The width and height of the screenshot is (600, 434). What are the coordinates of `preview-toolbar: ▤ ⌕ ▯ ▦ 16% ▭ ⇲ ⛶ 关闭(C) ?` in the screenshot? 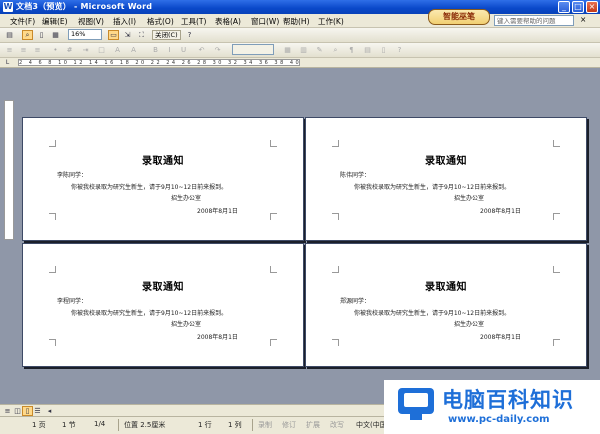 It's located at (300, 35).